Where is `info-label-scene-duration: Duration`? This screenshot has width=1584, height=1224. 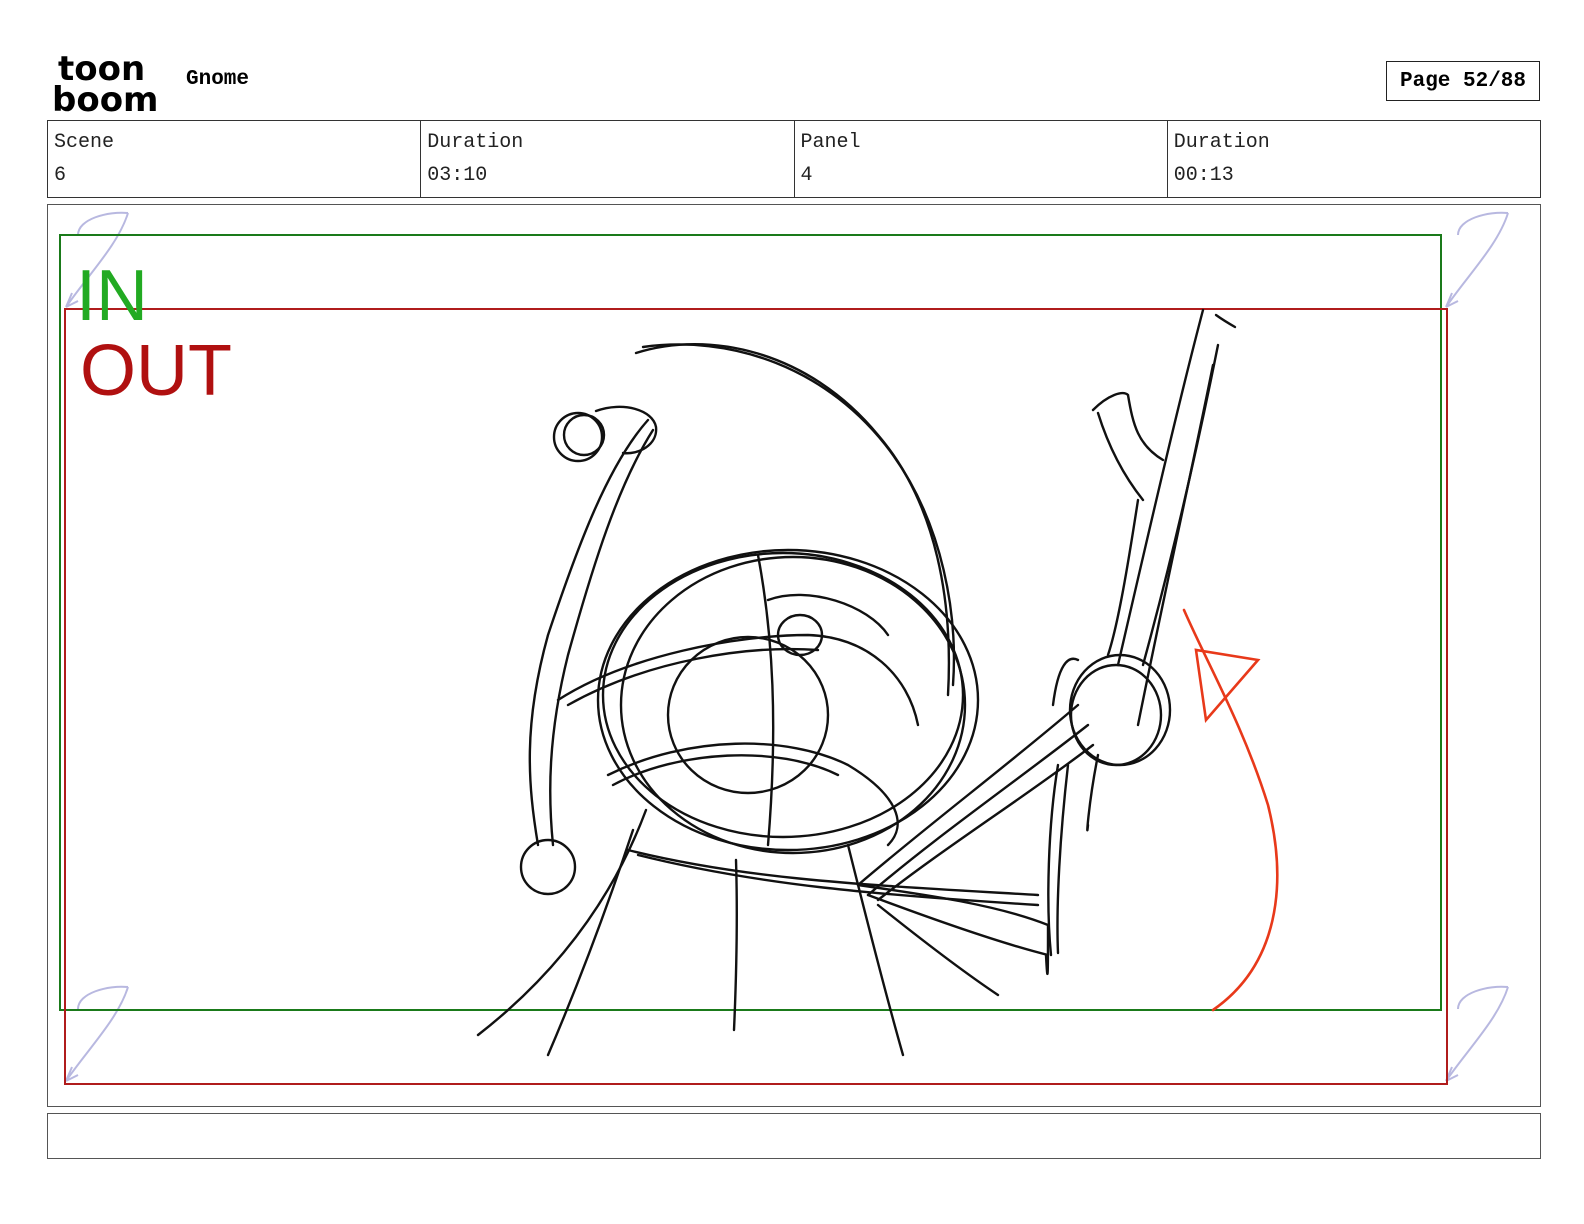
info-label-scene-duration: Duration is located at coordinates (475, 142).